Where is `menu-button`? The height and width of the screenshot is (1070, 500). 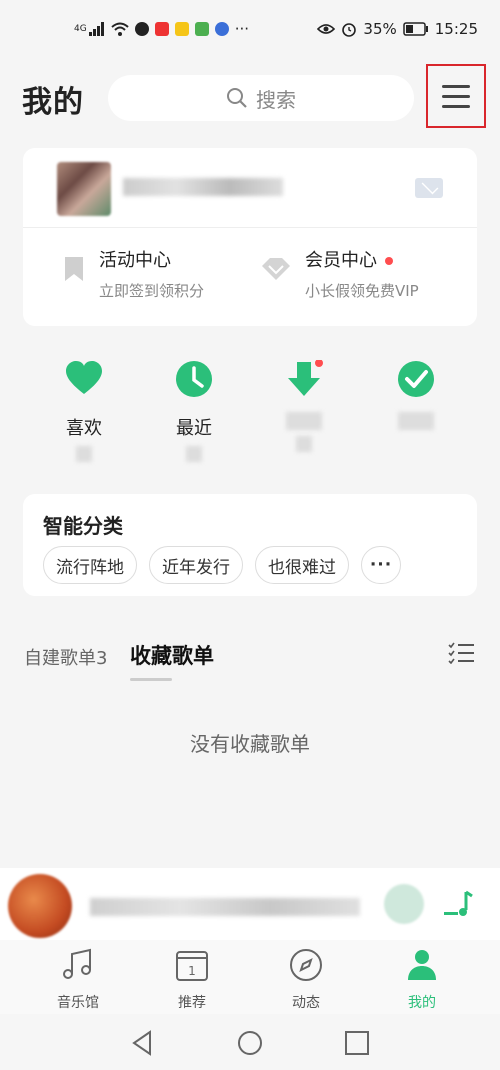 menu-button is located at coordinates (456, 96).